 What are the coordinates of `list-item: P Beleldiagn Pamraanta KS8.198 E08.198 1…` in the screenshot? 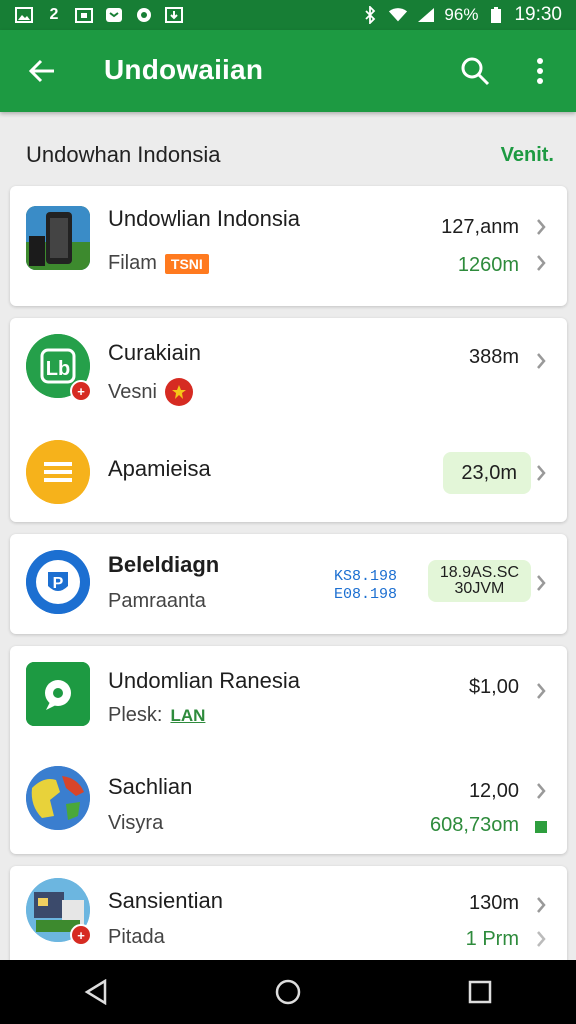 It's located at (288, 584).